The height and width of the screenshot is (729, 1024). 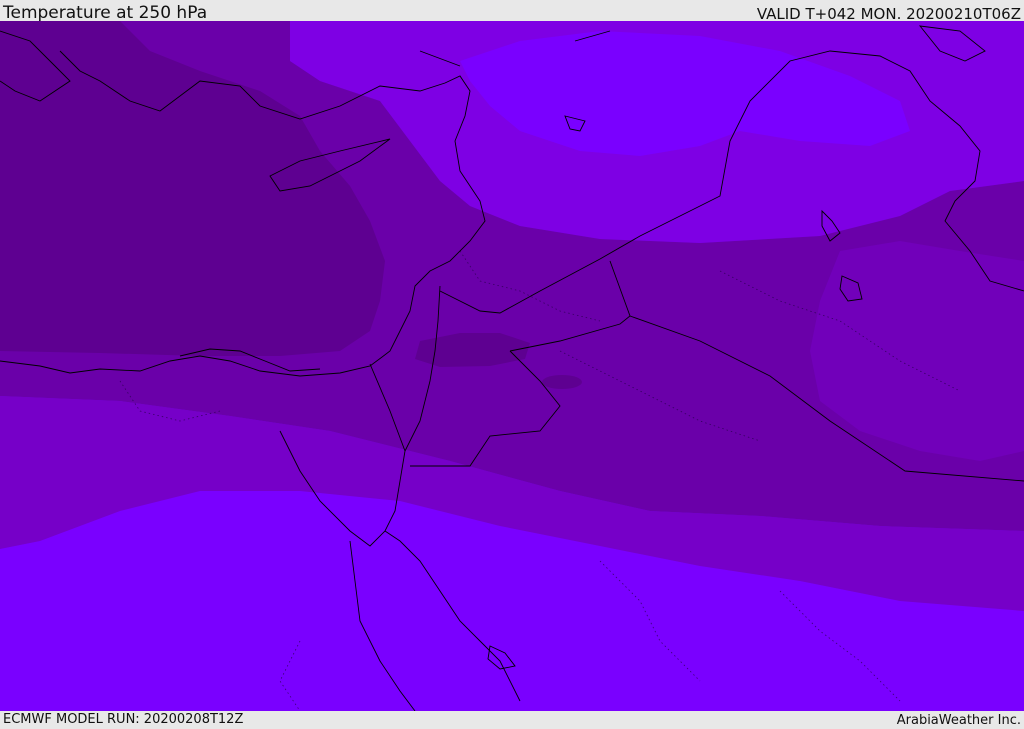 I want to click on model-run-label: ECMWF MODEL RUN: 20200208T12Z, so click(x=123, y=719).